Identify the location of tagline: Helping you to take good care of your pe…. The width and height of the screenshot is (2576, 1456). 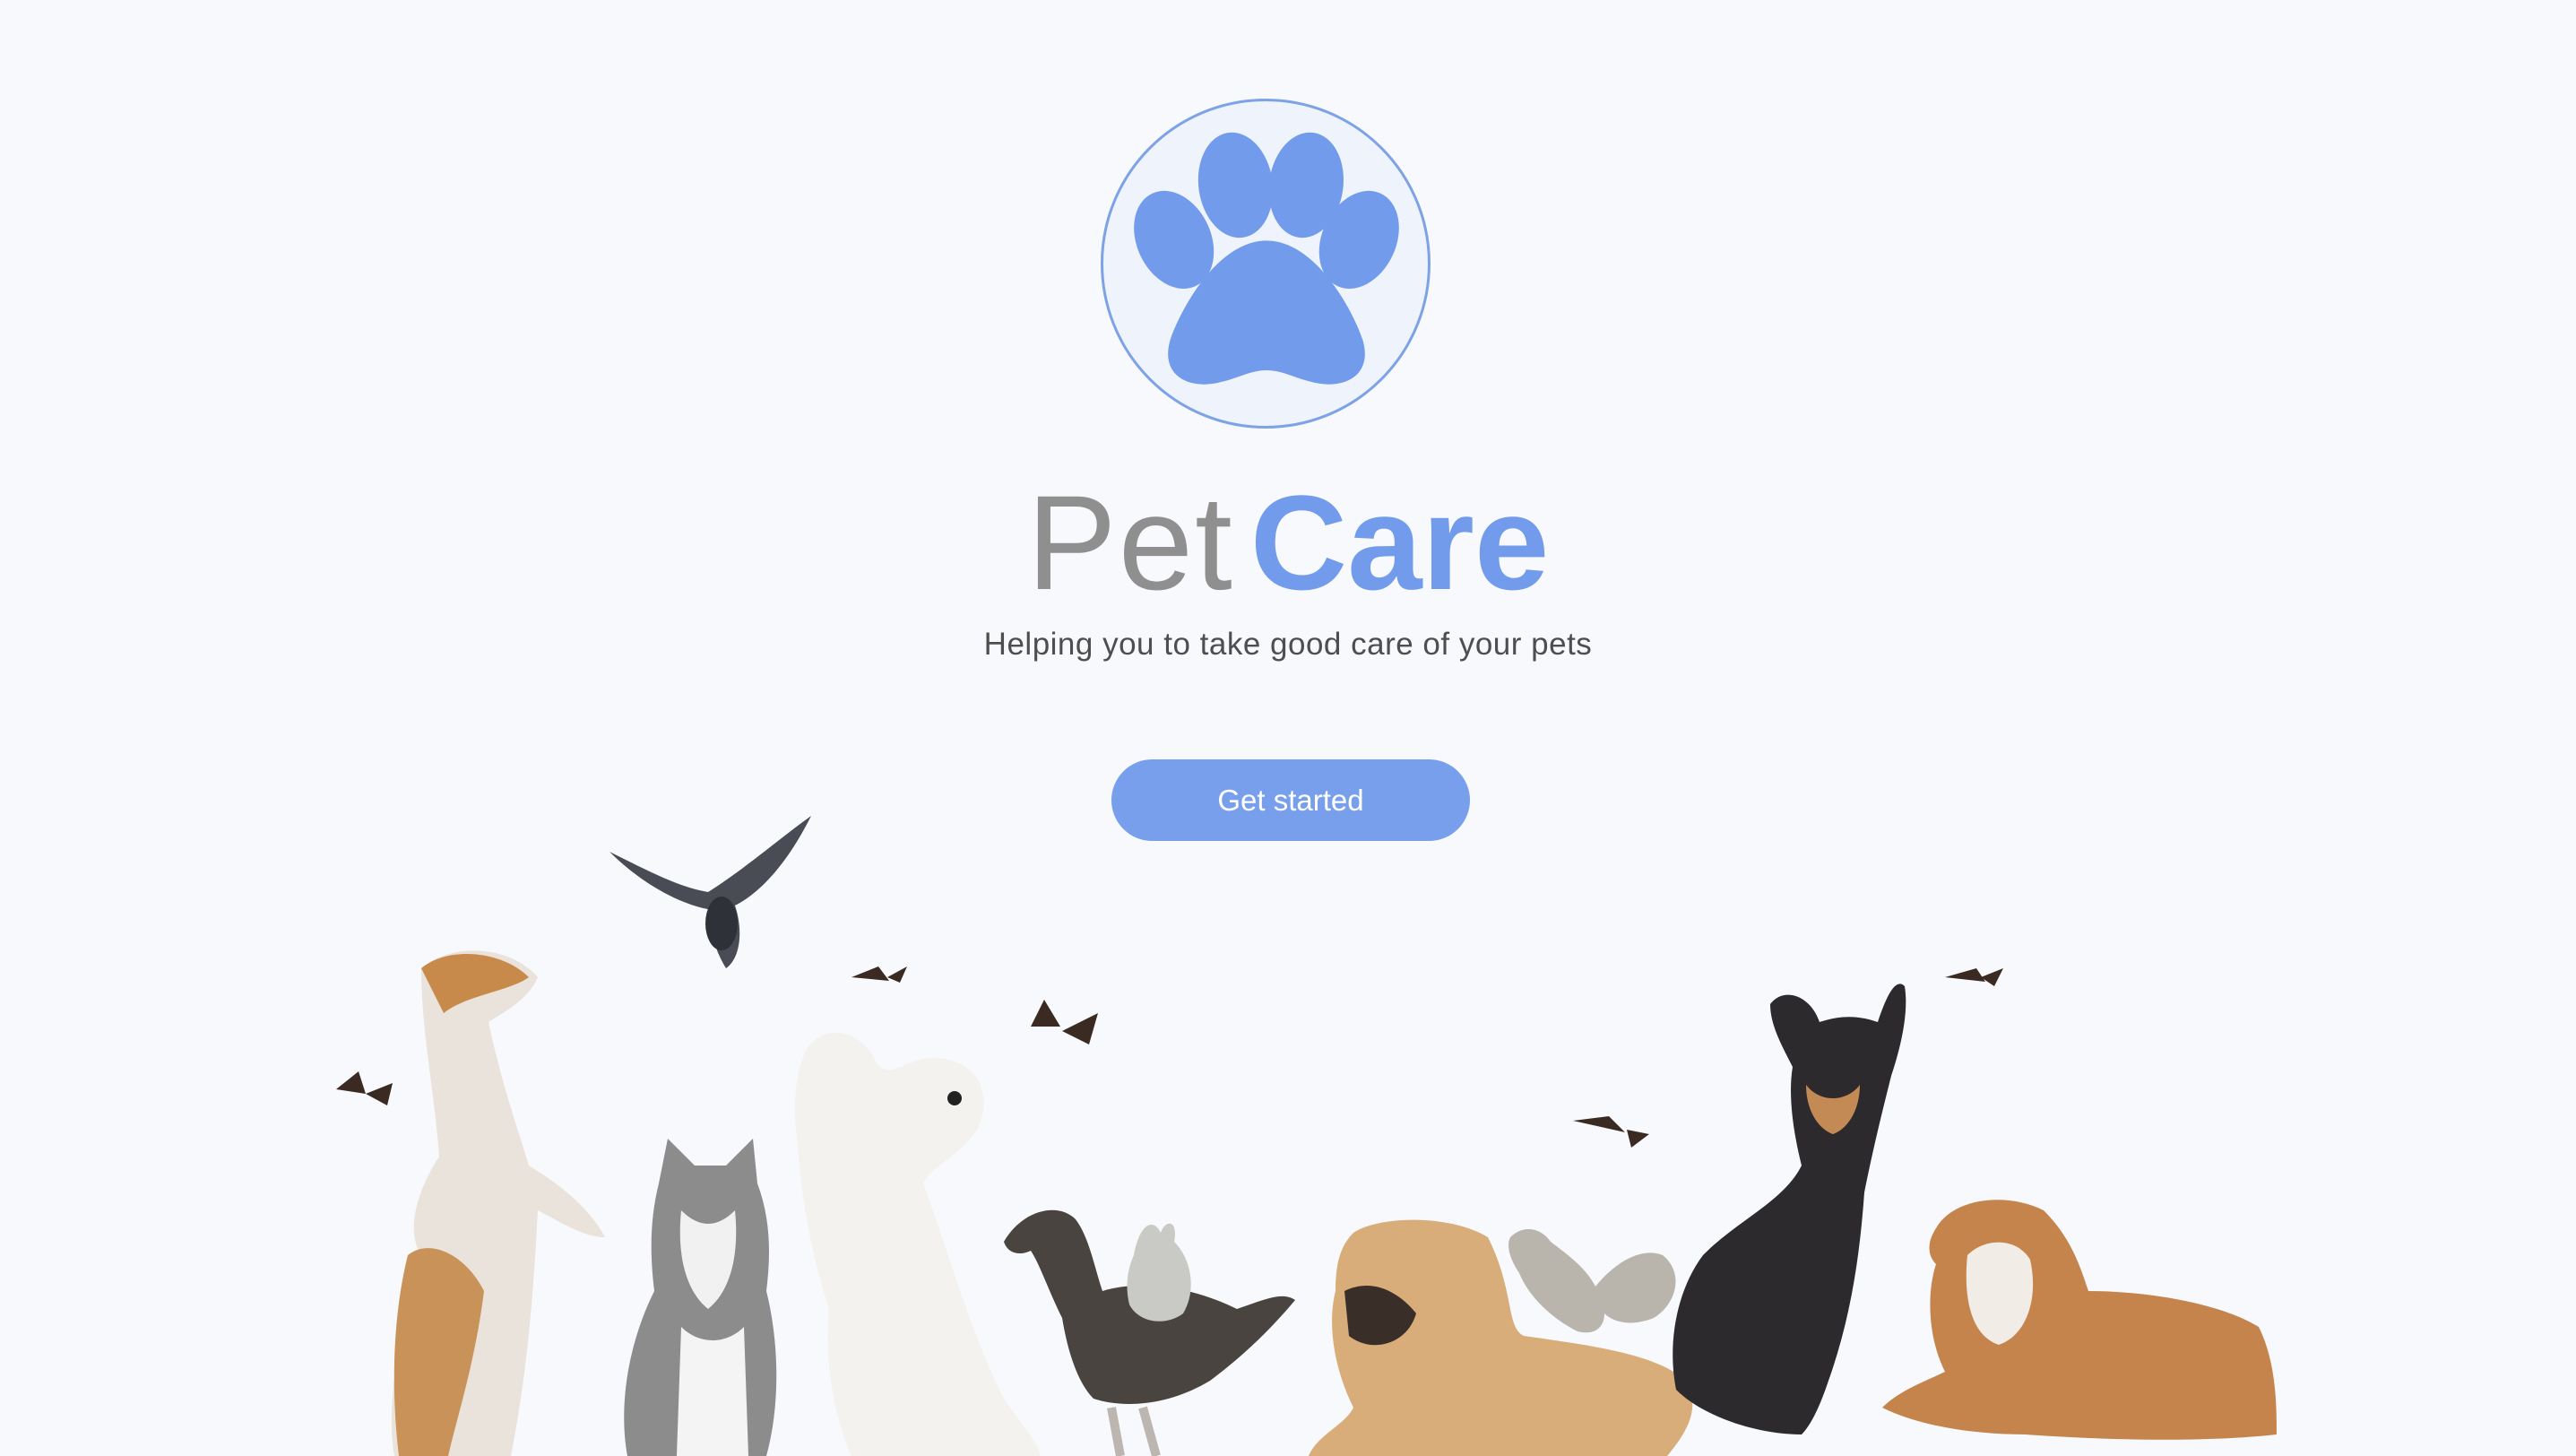
(1288, 644).